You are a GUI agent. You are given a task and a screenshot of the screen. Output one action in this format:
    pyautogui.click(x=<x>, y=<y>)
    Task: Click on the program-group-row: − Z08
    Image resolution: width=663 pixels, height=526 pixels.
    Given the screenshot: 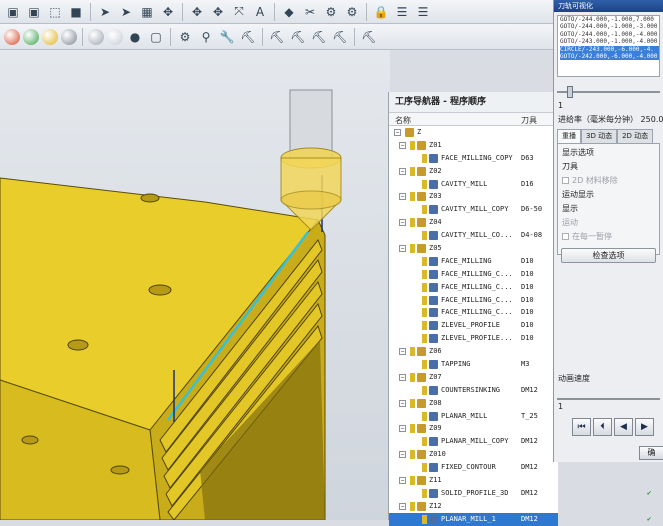 What is the action you would take?
    pyautogui.click(x=473, y=403)
    